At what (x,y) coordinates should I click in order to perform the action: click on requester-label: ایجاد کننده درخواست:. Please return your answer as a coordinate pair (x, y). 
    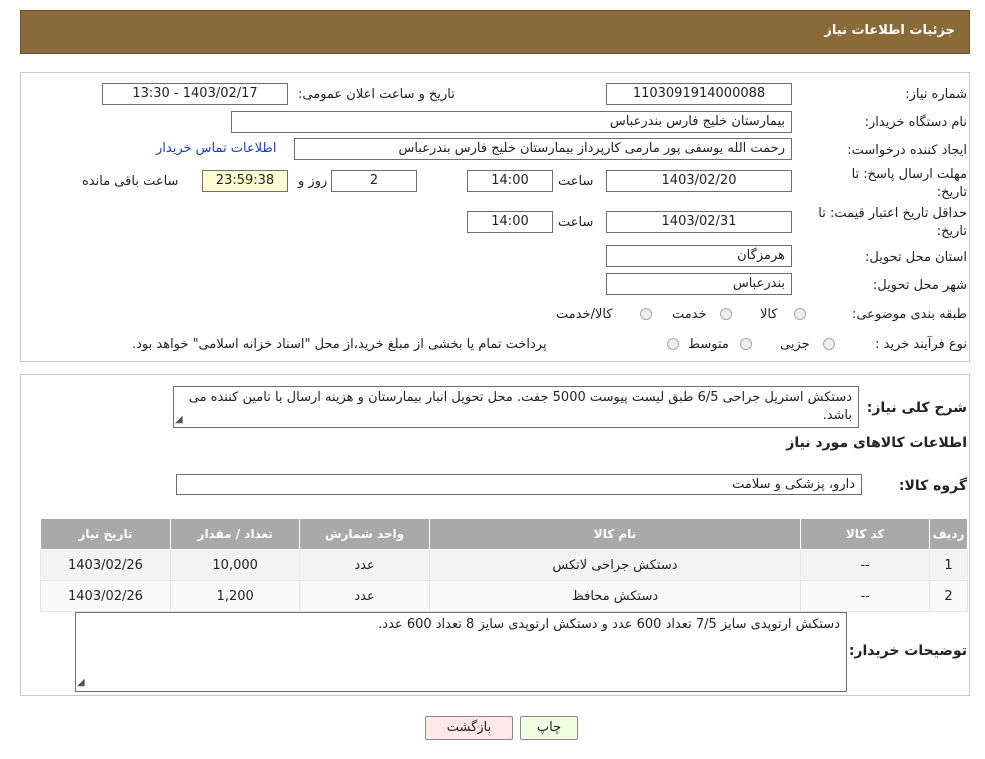
    Looking at the image, I should click on (907, 150).